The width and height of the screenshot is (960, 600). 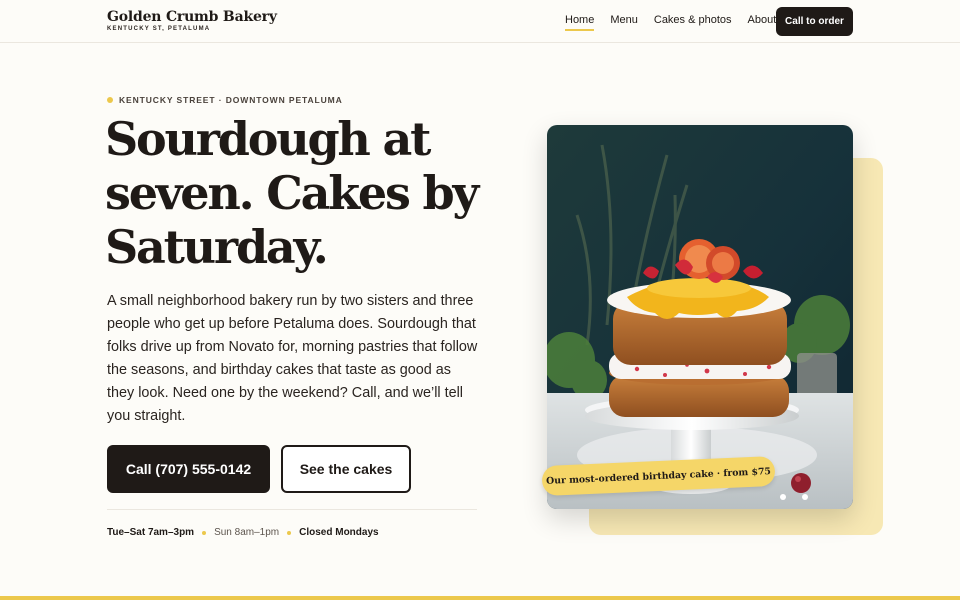 I want to click on hours-closed: Closed Mondays, so click(x=339, y=532).